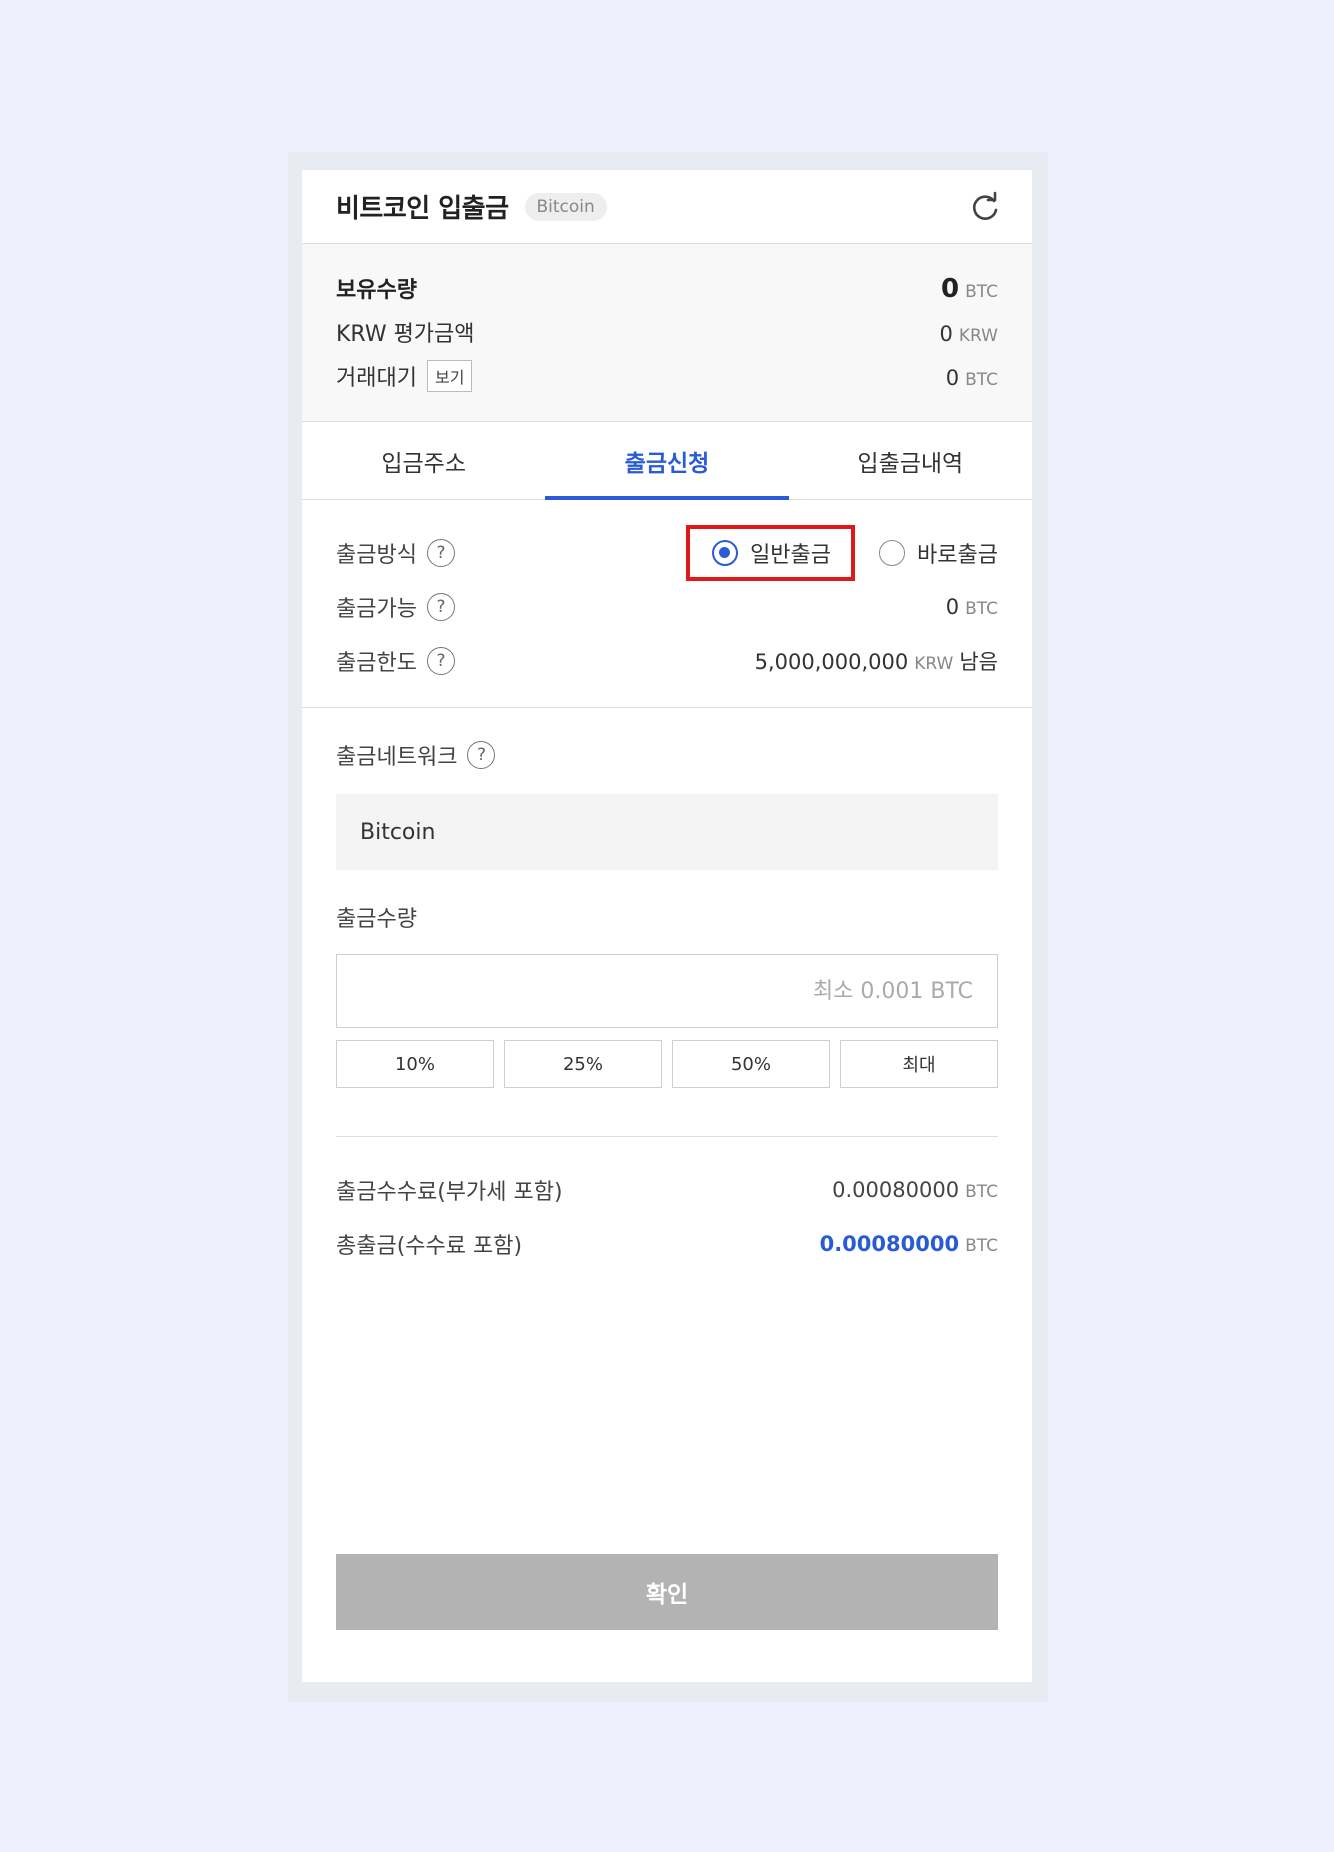 The width and height of the screenshot is (1334, 1852). I want to click on radio-instant-withdraw: 바로출금, so click(932, 553).